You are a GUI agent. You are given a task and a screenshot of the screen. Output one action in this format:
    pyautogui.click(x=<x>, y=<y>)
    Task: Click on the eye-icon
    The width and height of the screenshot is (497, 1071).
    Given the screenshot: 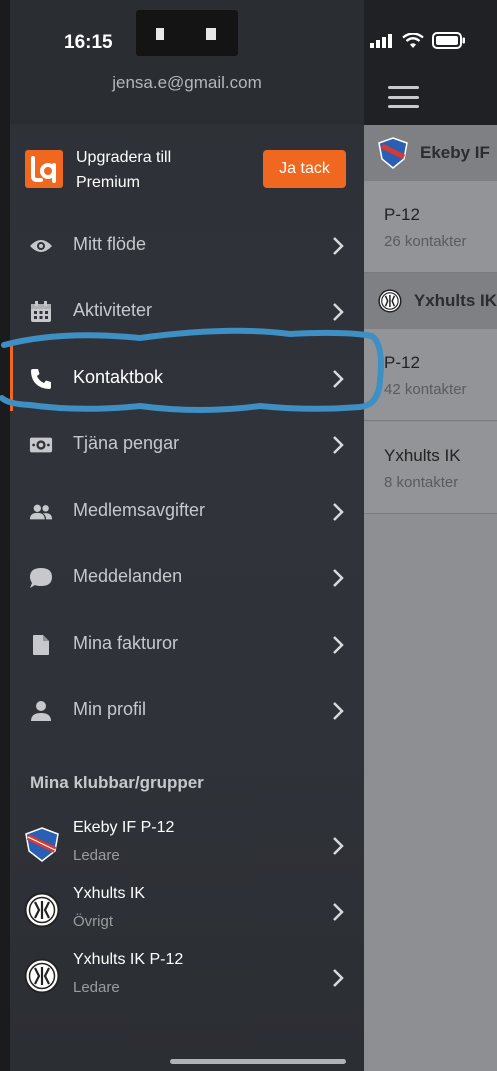 What is the action you would take?
    pyautogui.click(x=41, y=246)
    